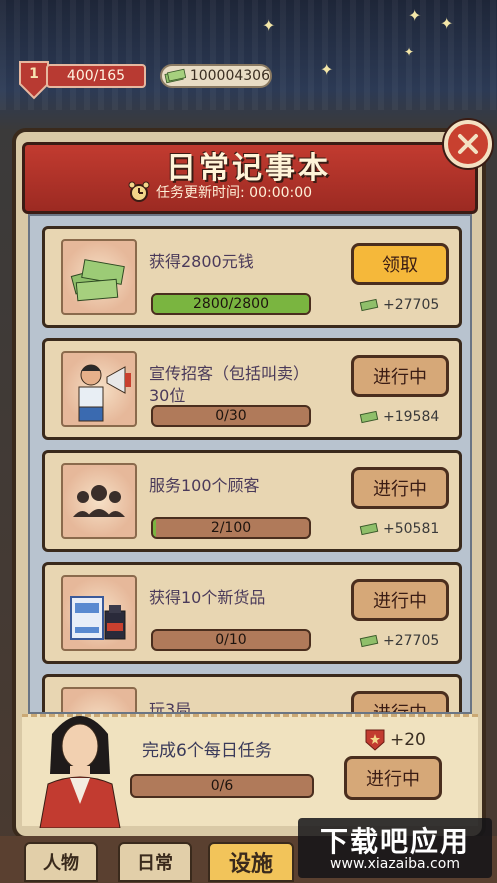 The height and width of the screenshot is (883, 497). I want to click on progress-text: 2800/2800, so click(231, 304).